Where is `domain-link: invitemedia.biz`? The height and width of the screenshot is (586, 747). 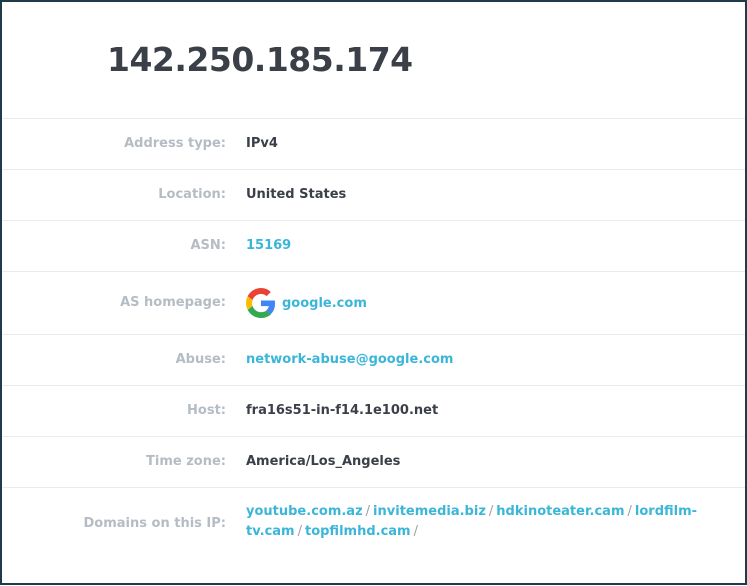
domain-link: invitemedia.biz is located at coordinates (429, 511).